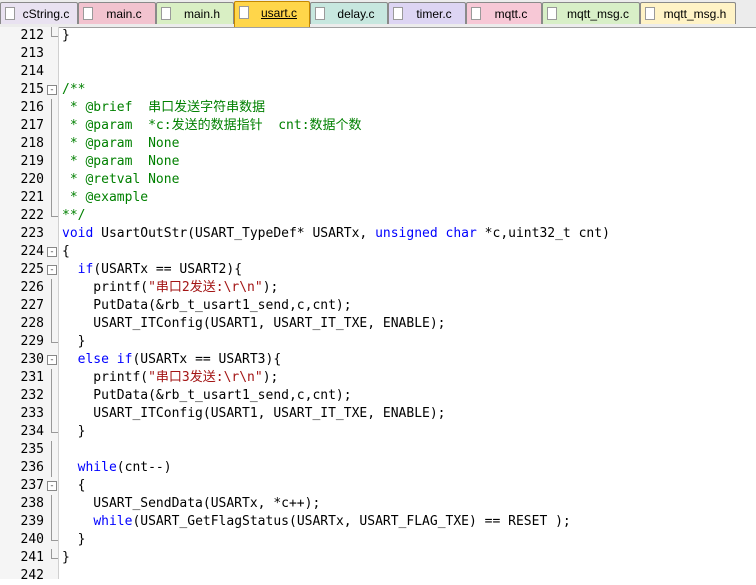  I want to click on code-token: );, so click(270, 377).